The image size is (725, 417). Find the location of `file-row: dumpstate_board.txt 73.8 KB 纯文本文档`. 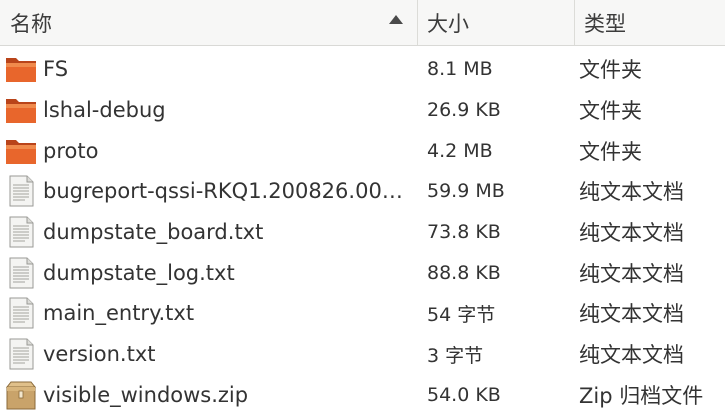

file-row: dumpstate_board.txt 73.8 KB 纯文本文档 is located at coordinates (362, 232).